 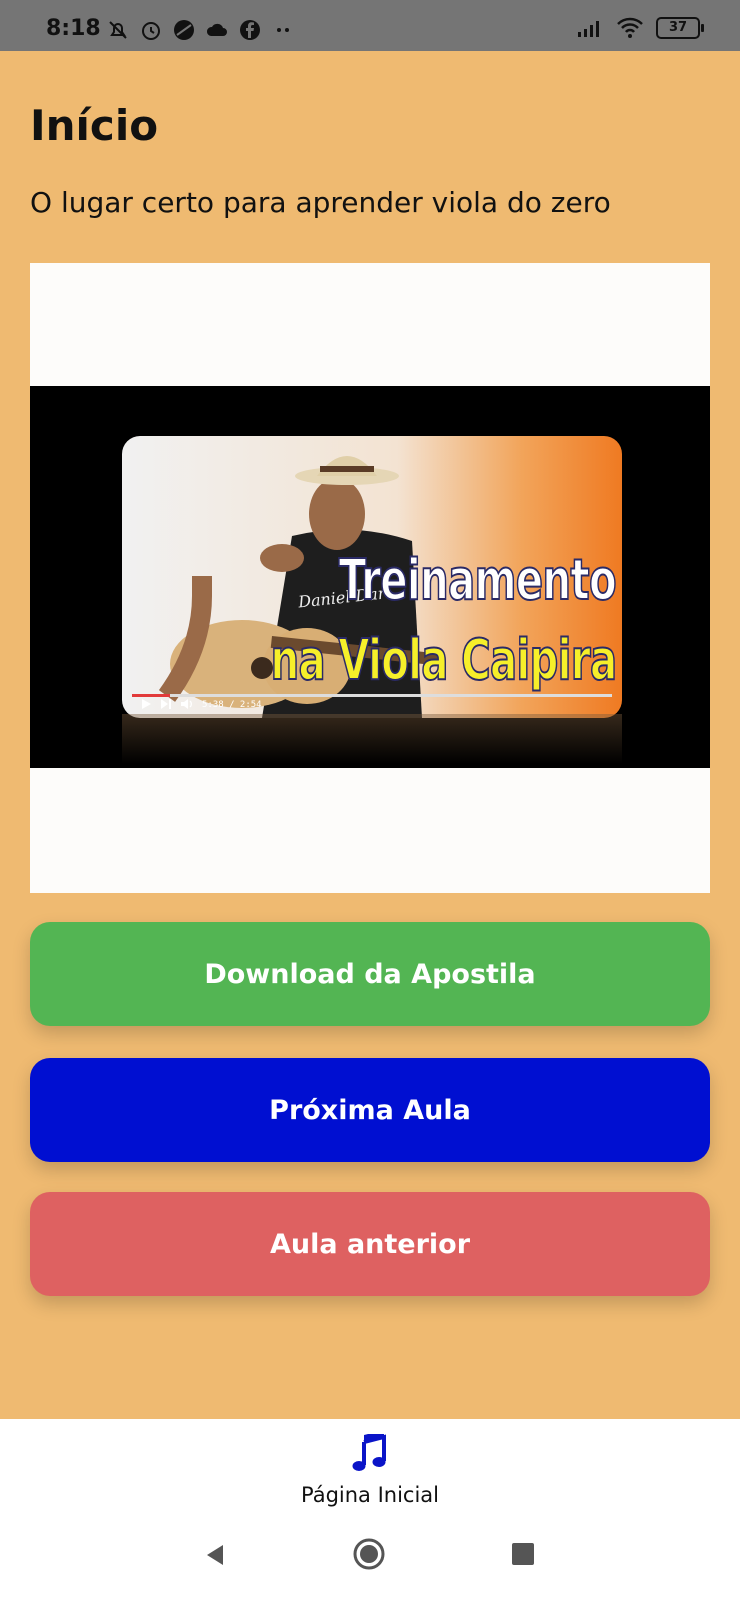 What do you see at coordinates (151, 31) in the screenshot?
I see `alarm-icon` at bounding box center [151, 31].